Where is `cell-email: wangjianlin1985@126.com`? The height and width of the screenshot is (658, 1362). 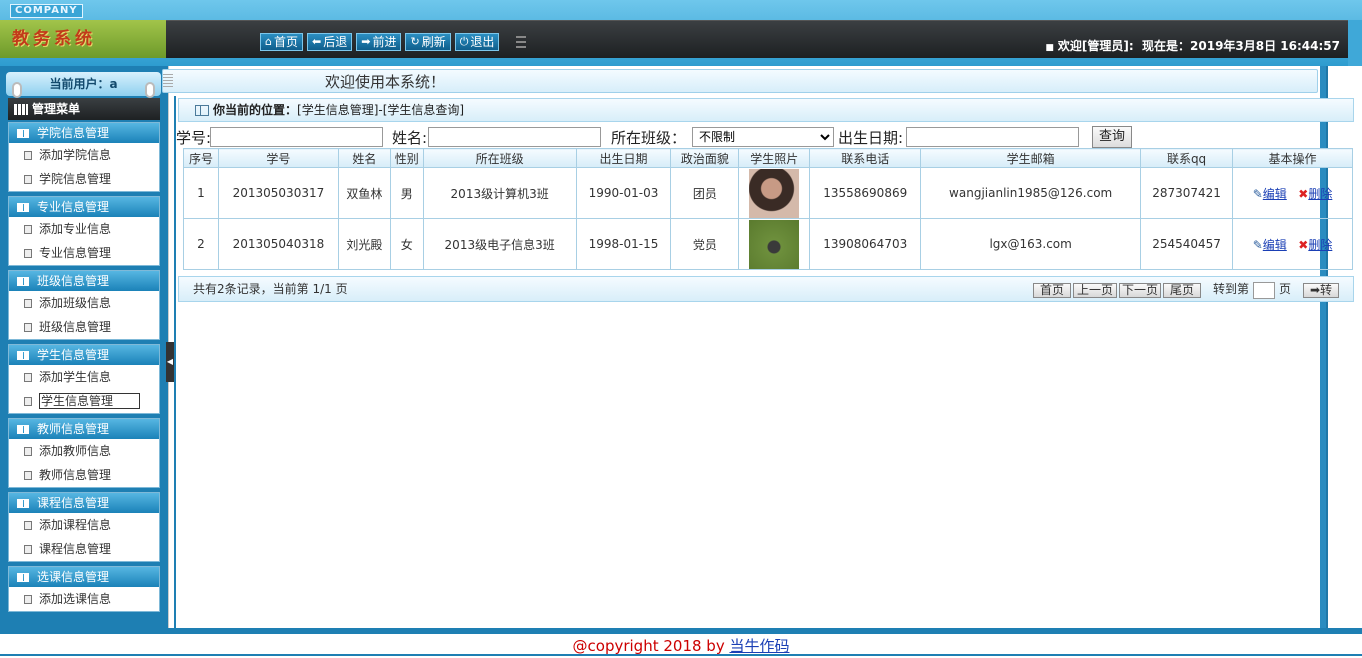 cell-email: wangjianlin1985@126.com is located at coordinates (1031, 193).